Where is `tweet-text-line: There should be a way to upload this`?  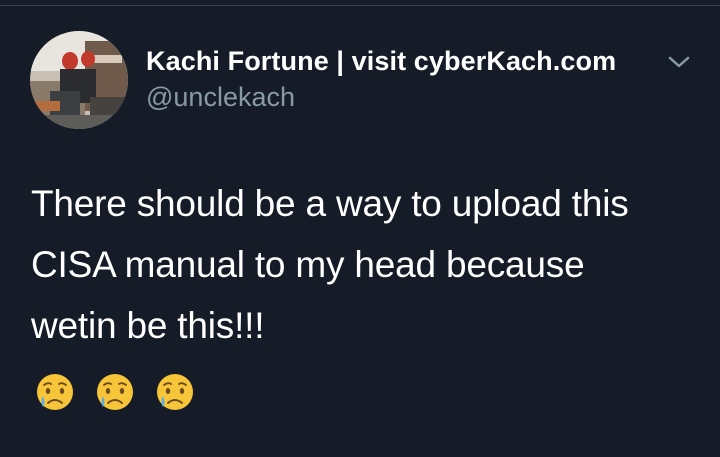 tweet-text-line: There should be a way to upload this is located at coordinates (330, 203).